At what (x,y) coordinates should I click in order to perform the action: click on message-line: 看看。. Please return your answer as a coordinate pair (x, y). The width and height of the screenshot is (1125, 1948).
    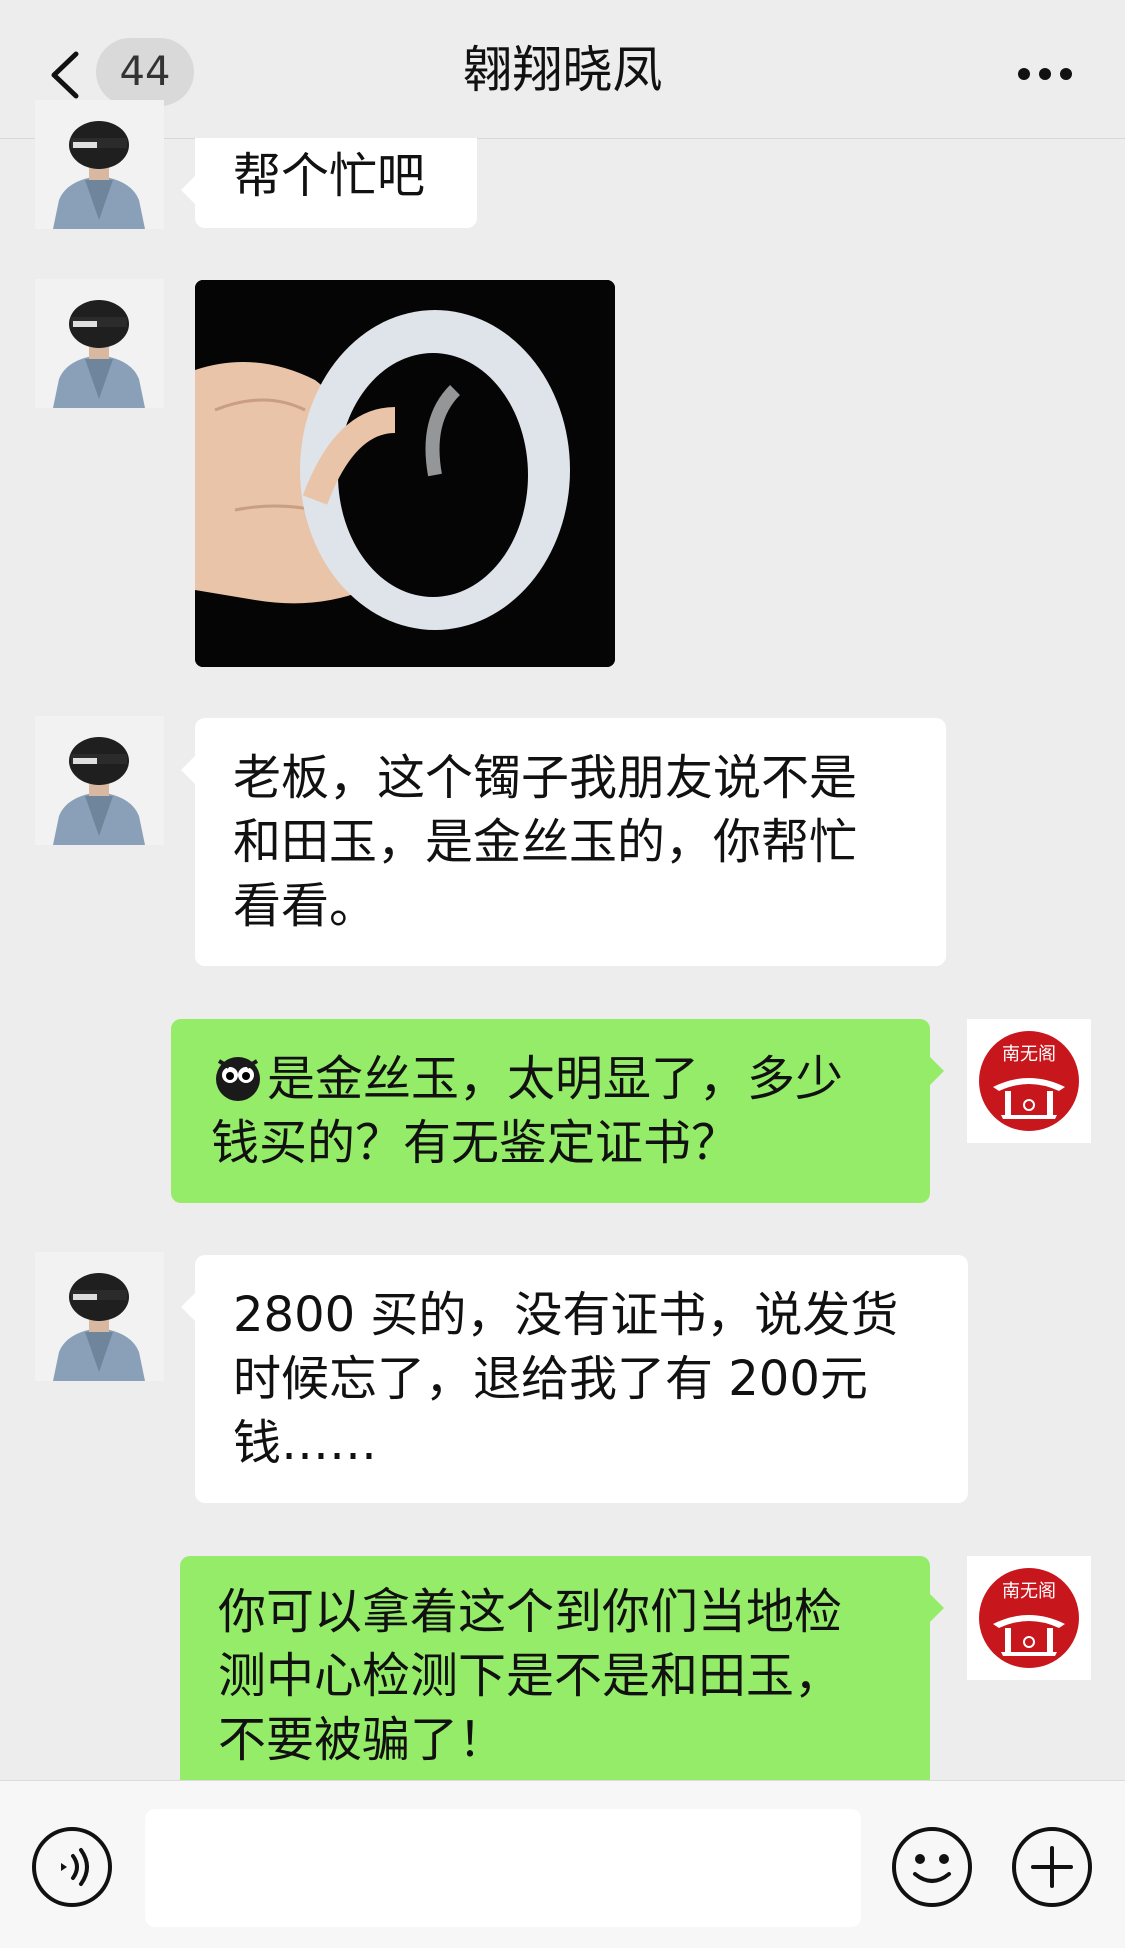
    Looking at the image, I should click on (305, 906).